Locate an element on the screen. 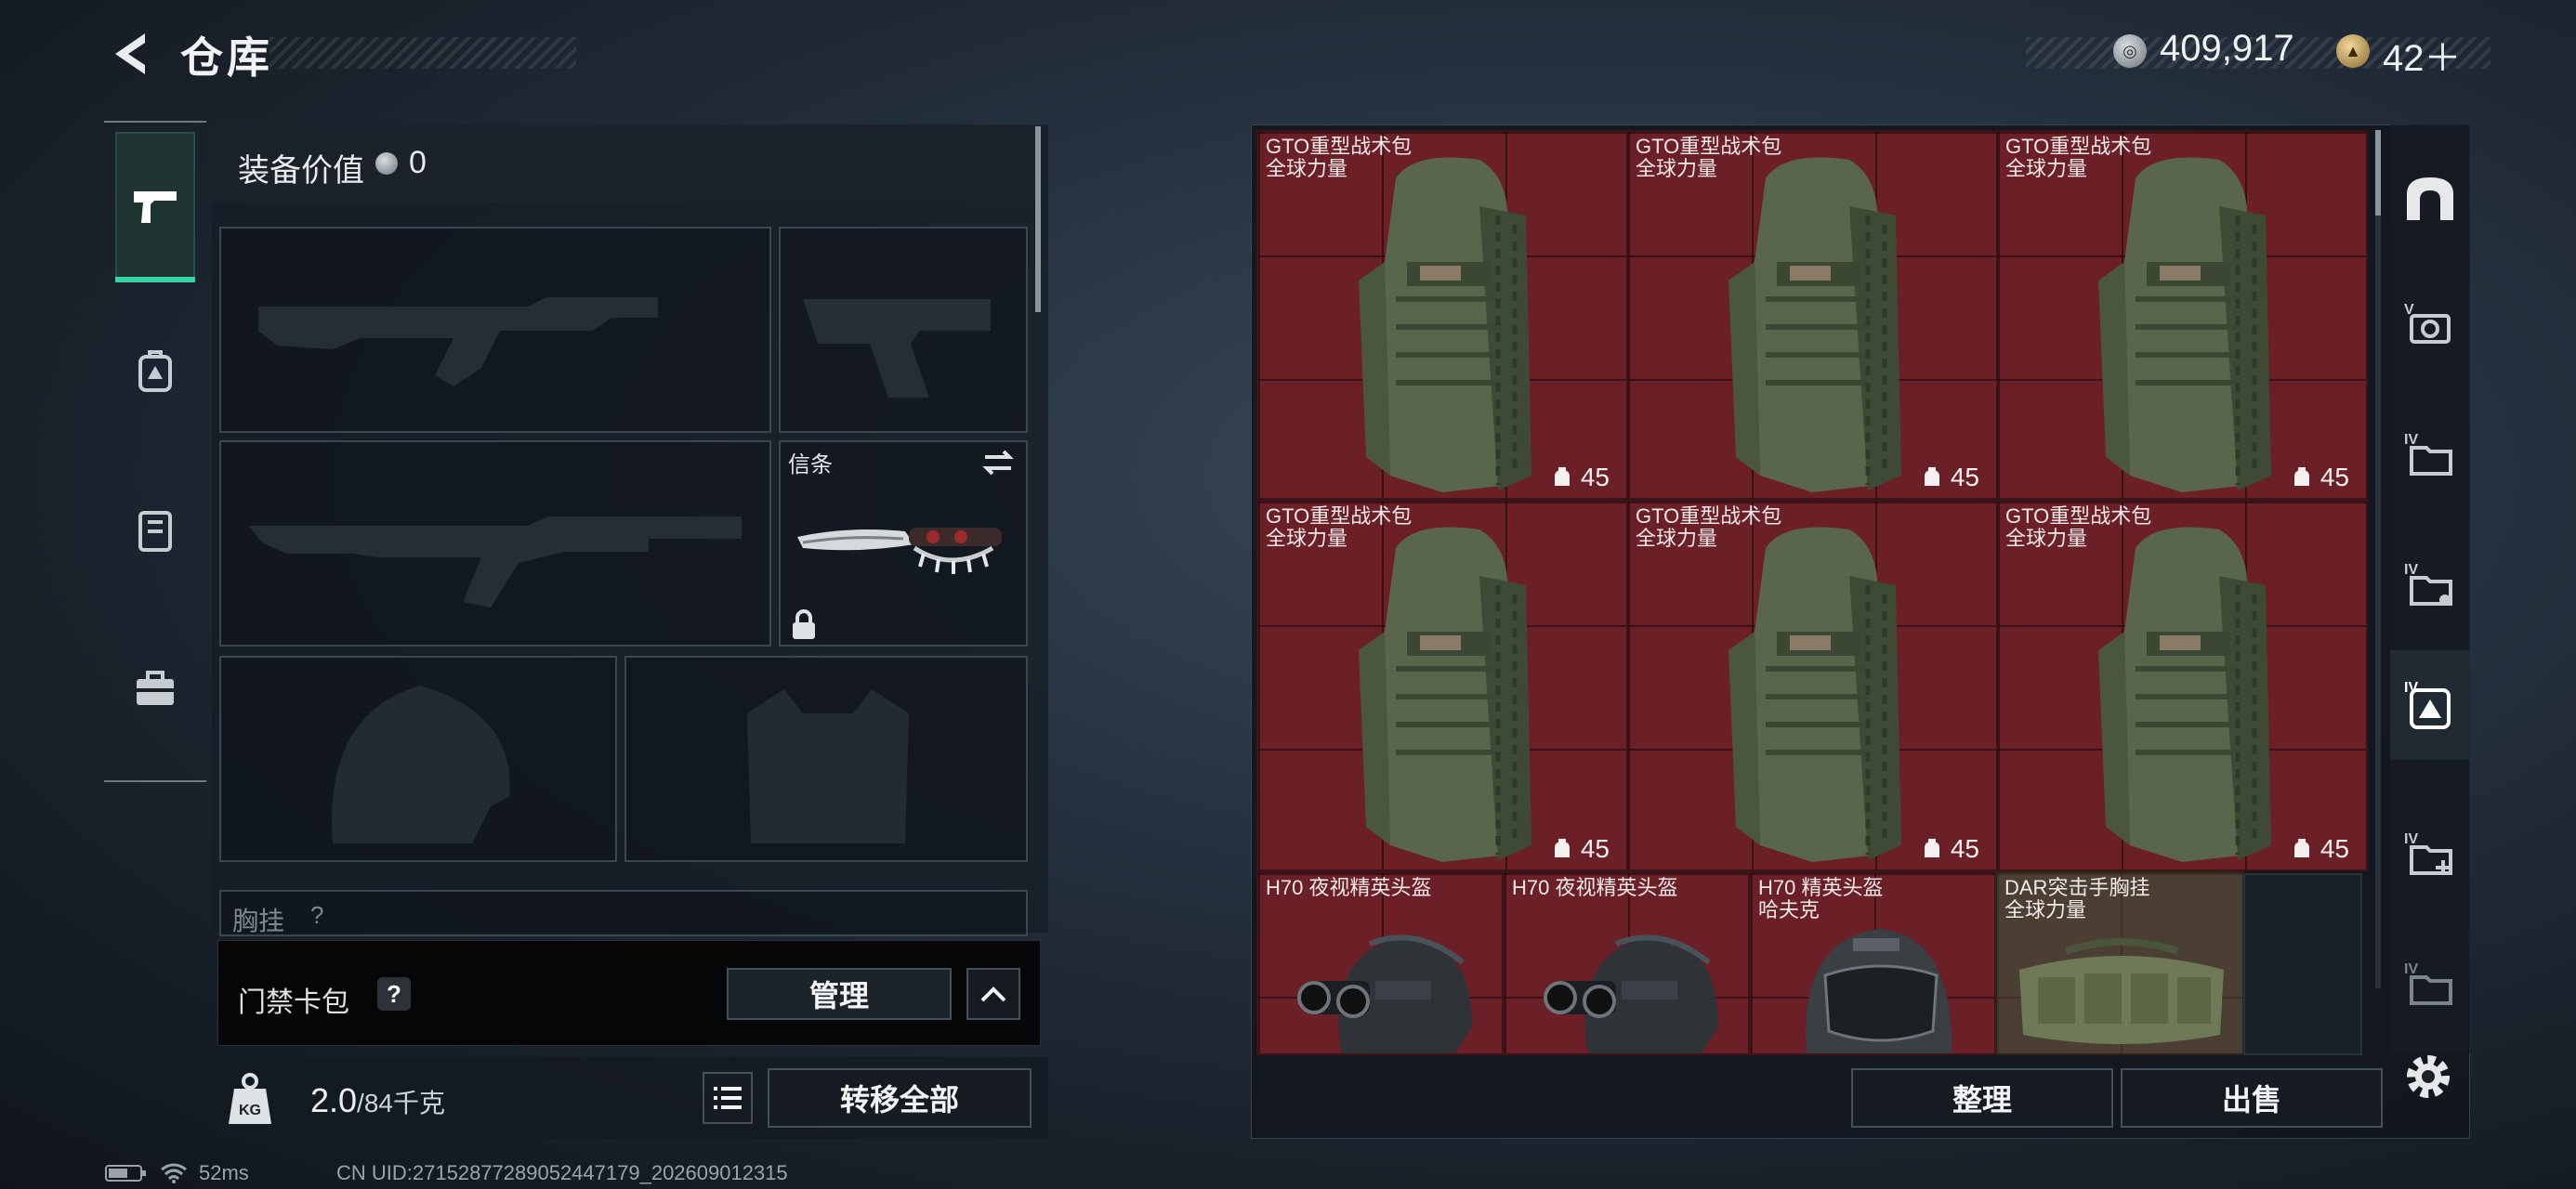 This screenshot has height=1189, width=2576. storage-tab-4c: IV is located at coordinates (2430, 705).